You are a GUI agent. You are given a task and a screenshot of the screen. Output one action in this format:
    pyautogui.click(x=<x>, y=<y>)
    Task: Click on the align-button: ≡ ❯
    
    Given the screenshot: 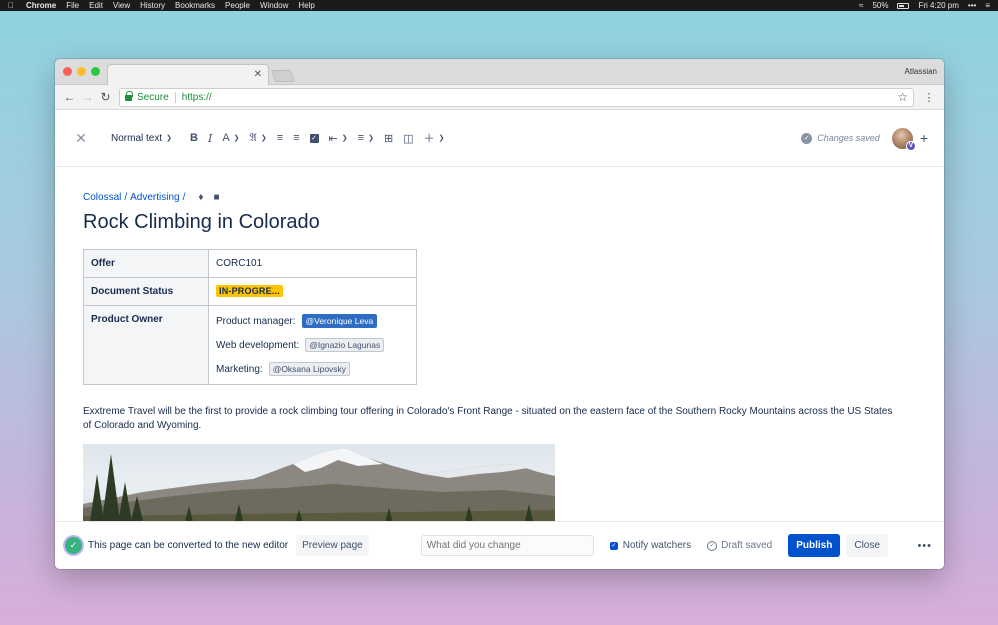 What is the action you would take?
    pyautogui.click(x=366, y=138)
    